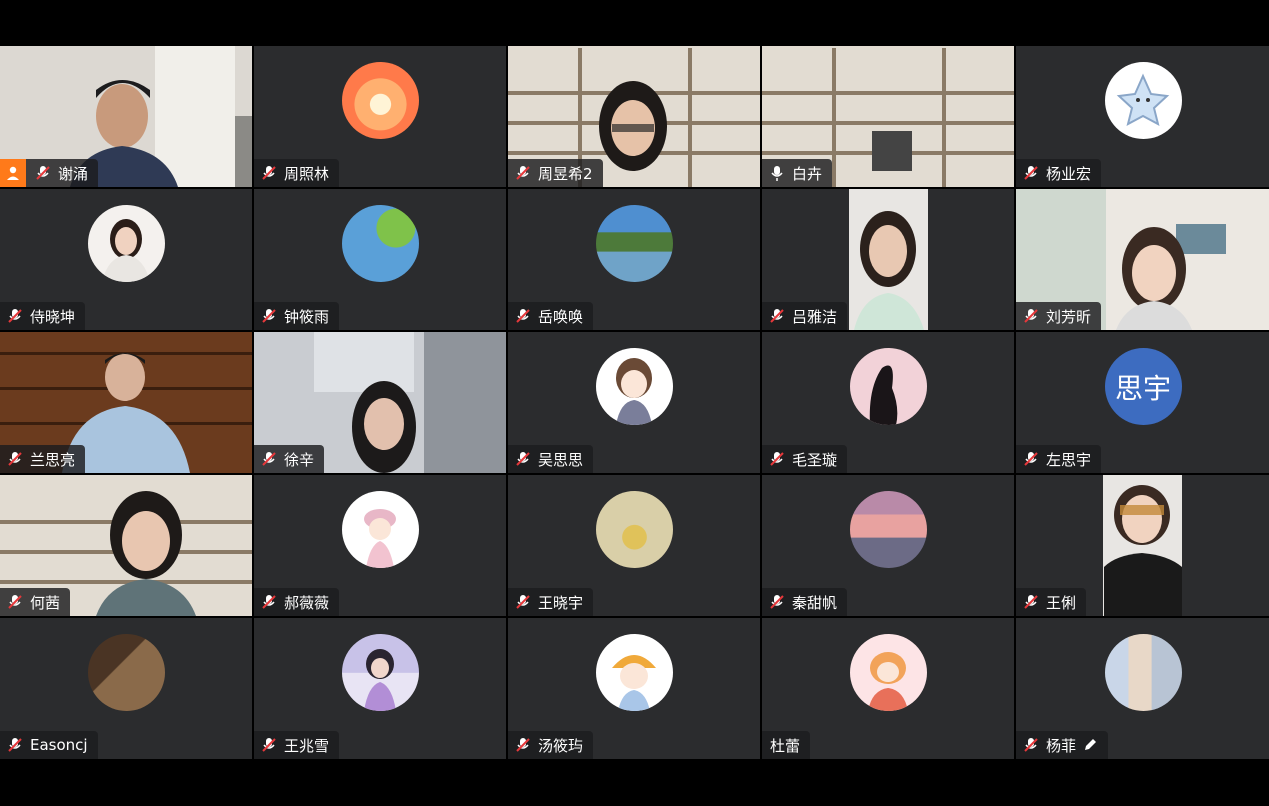 The image size is (1269, 806). Describe the element at coordinates (1090, 745) in the screenshot. I see `pencil-icon` at that location.